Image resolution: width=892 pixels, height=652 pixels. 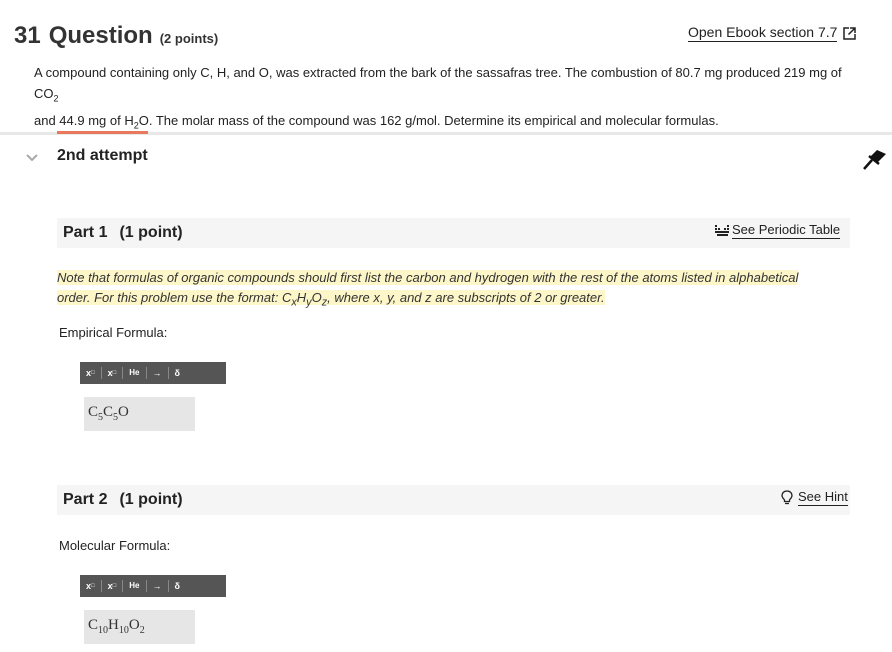 I want to click on molecular-formula-input: C10H10O2, so click(x=139, y=627).